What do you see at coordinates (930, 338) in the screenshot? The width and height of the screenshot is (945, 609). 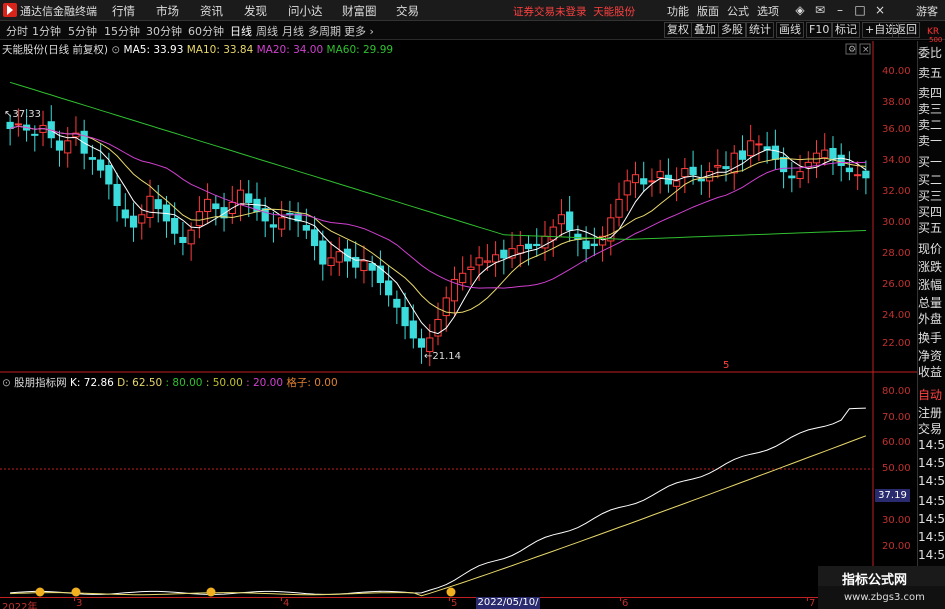 I see `side-label-item: 换手` at bounding box center [930, 338].